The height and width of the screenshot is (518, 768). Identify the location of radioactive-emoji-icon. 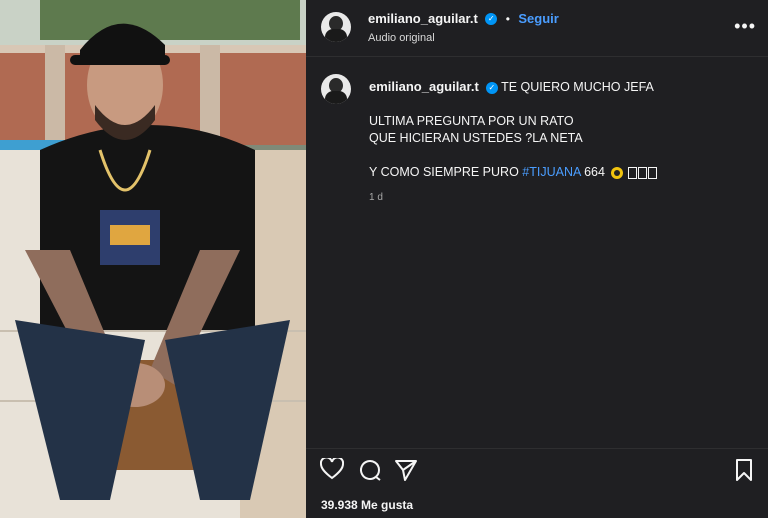
(617, 172).